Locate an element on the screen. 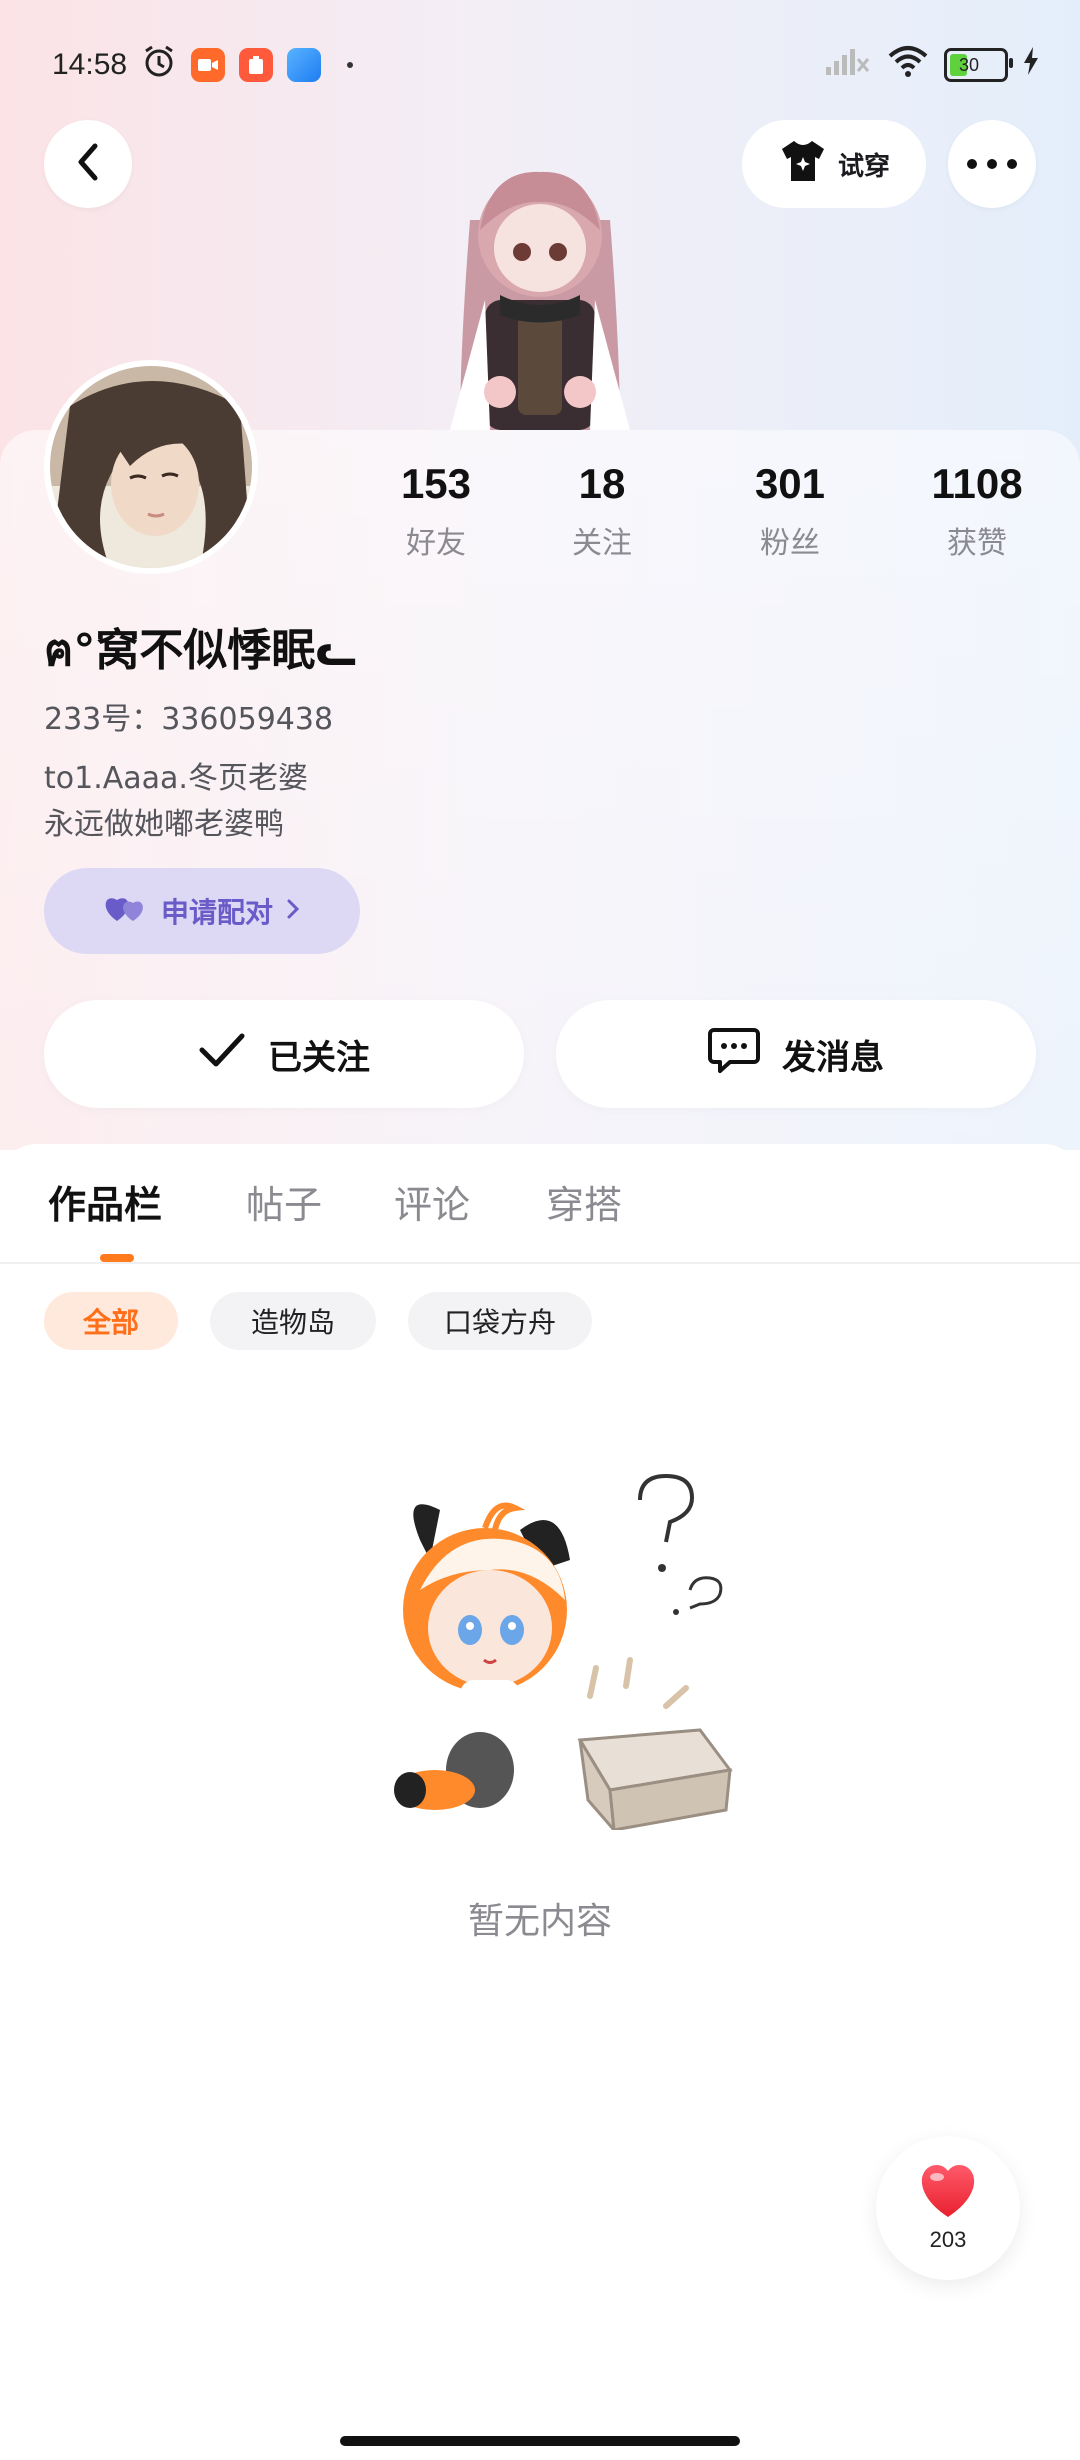  heart-icon is located at coordinates (948, 2193).